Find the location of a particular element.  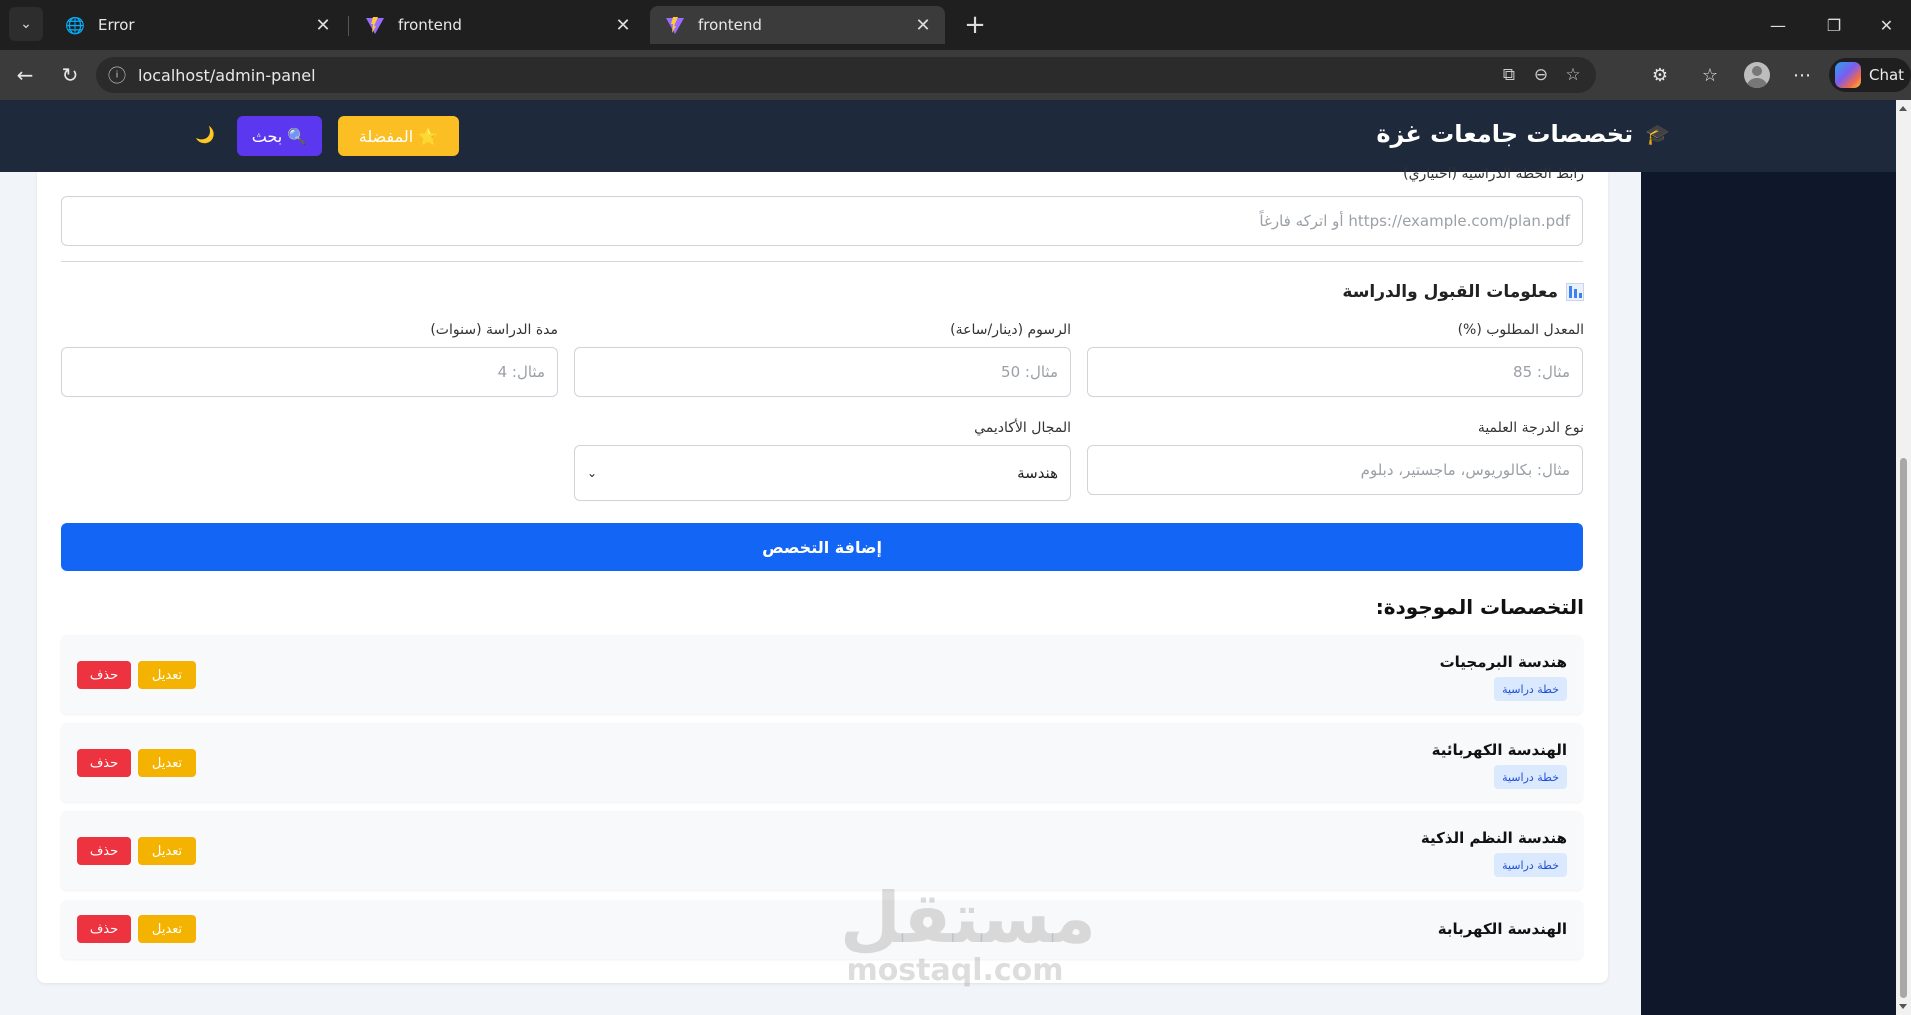

page-scrollbar is located at coordinates (1903, 557).